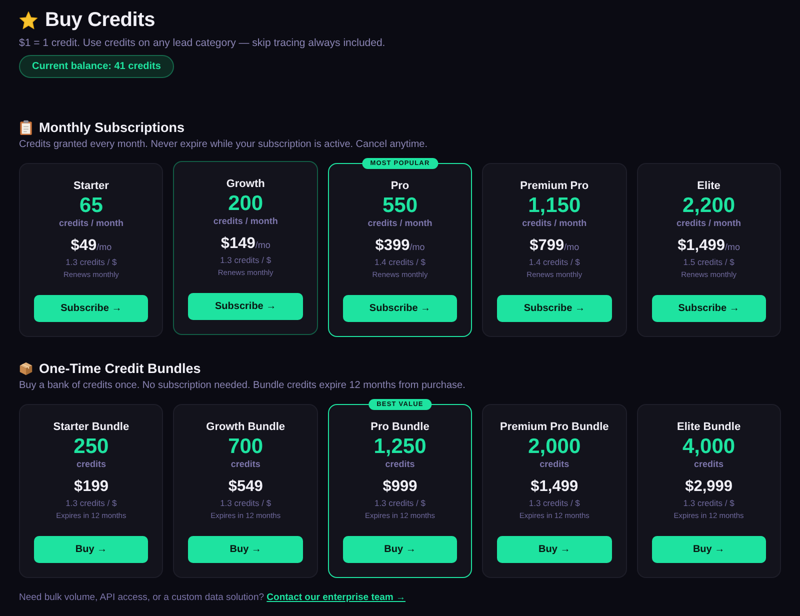 The width and height of the screenshot is (800, 616). What do you see at coordinates (400, 206) in the screenshot?
I see `credits-amount: 550` at bounding box center [400, 206].